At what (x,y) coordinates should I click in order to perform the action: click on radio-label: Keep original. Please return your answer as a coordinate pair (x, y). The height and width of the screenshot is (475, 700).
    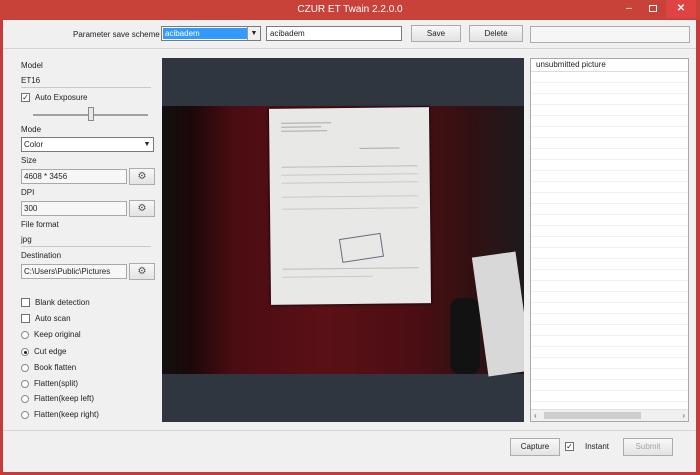
    Looking at the image, I should click on (57, 334).